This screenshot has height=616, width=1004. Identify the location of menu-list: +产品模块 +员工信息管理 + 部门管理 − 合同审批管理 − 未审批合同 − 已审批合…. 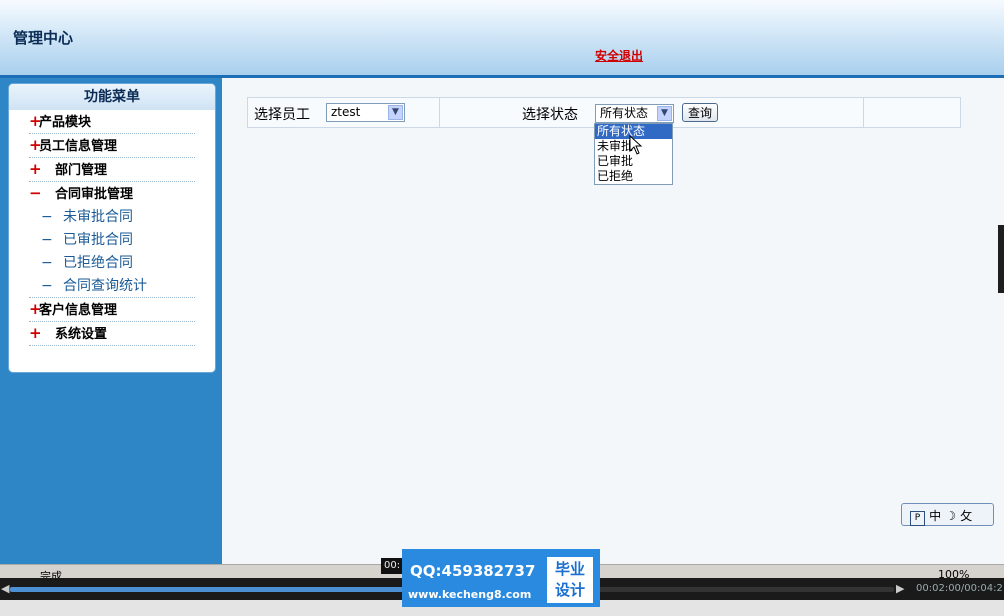
(112, 228).